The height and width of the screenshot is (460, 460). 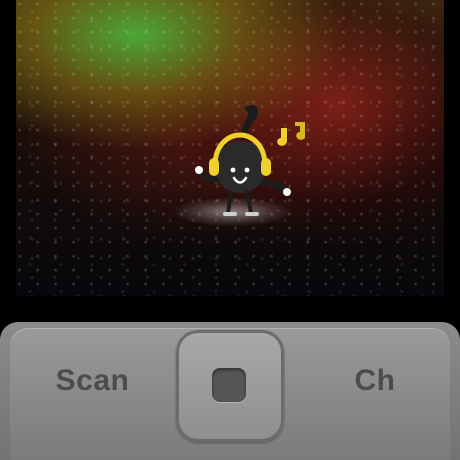 I want to click on music-notes-icon, so click(x=291, y=134).